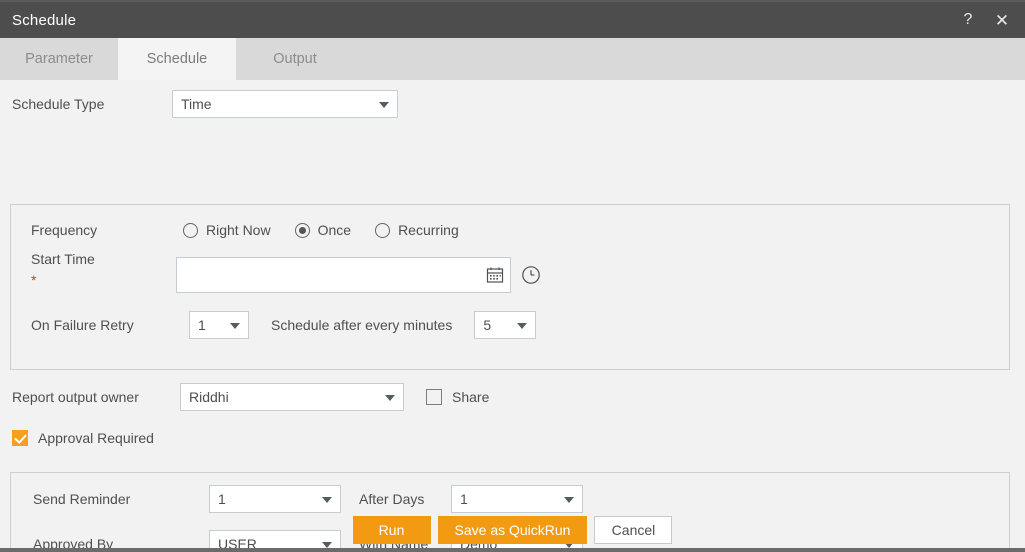  I want to click on start-time-required-marker: *, so click(34, 280).